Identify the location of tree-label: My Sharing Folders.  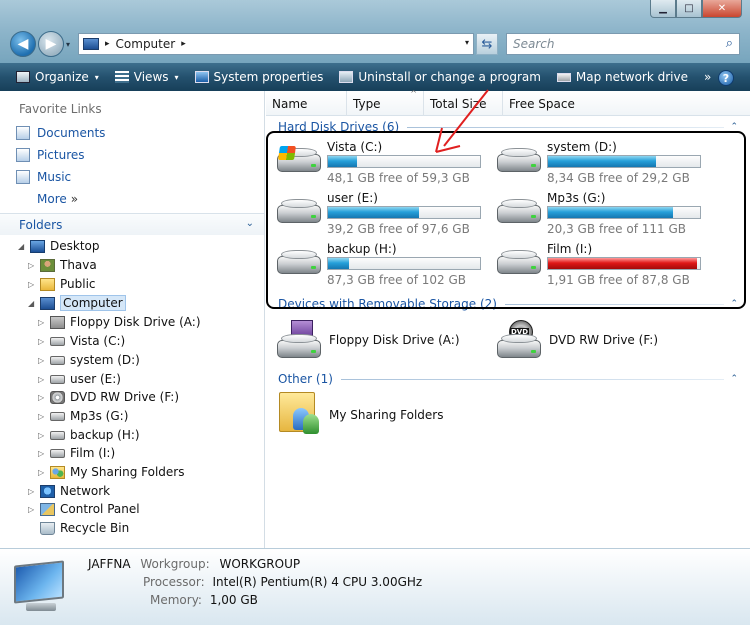
(127, 472).